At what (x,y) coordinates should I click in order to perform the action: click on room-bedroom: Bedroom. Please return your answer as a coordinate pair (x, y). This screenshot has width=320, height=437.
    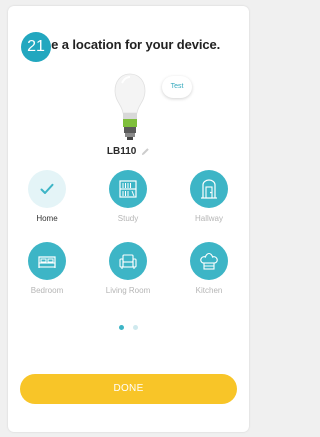
    Looking at the image, I should click on (47, 268).